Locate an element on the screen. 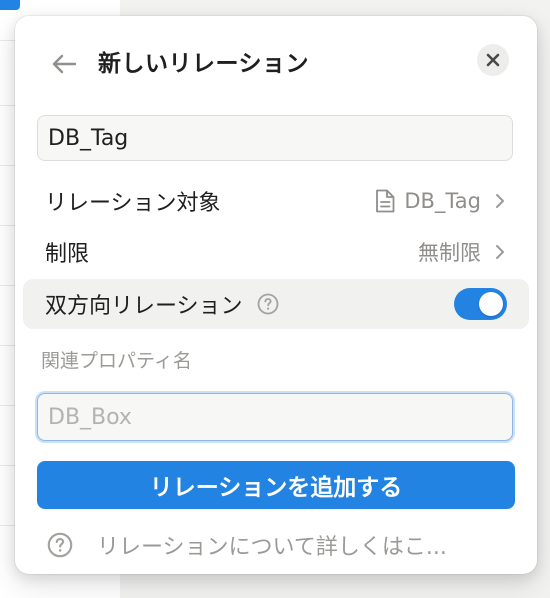 This screenshot has width=550, height=598. related-property-label: 関連プロパティ名 is located at coordinates (116, 361).